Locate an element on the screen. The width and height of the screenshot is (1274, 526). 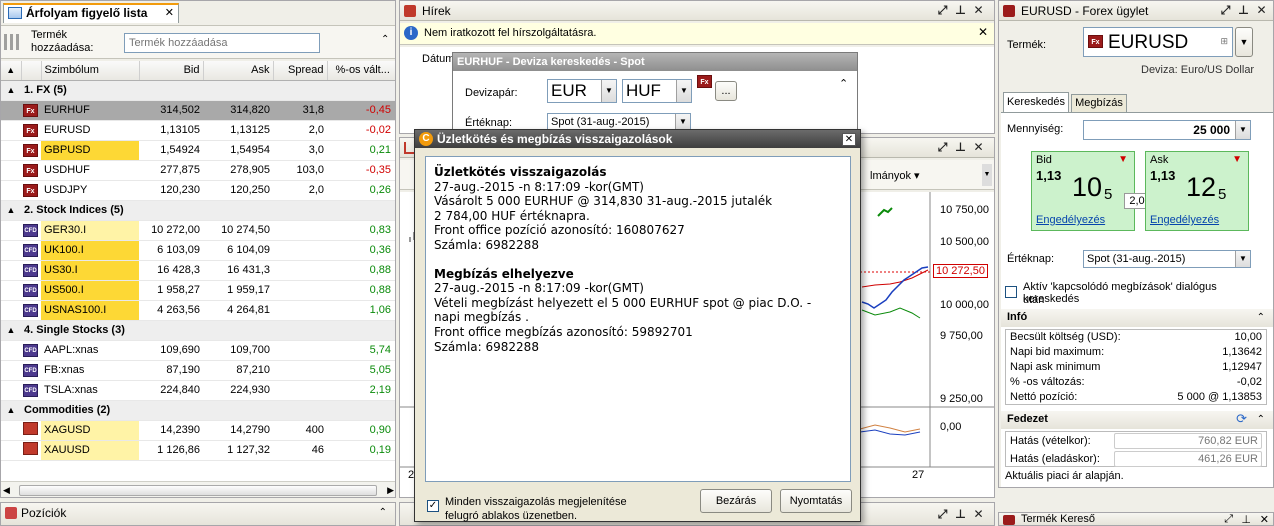
ask-cell: 4 264,81 is located at coordinates (238, 310).